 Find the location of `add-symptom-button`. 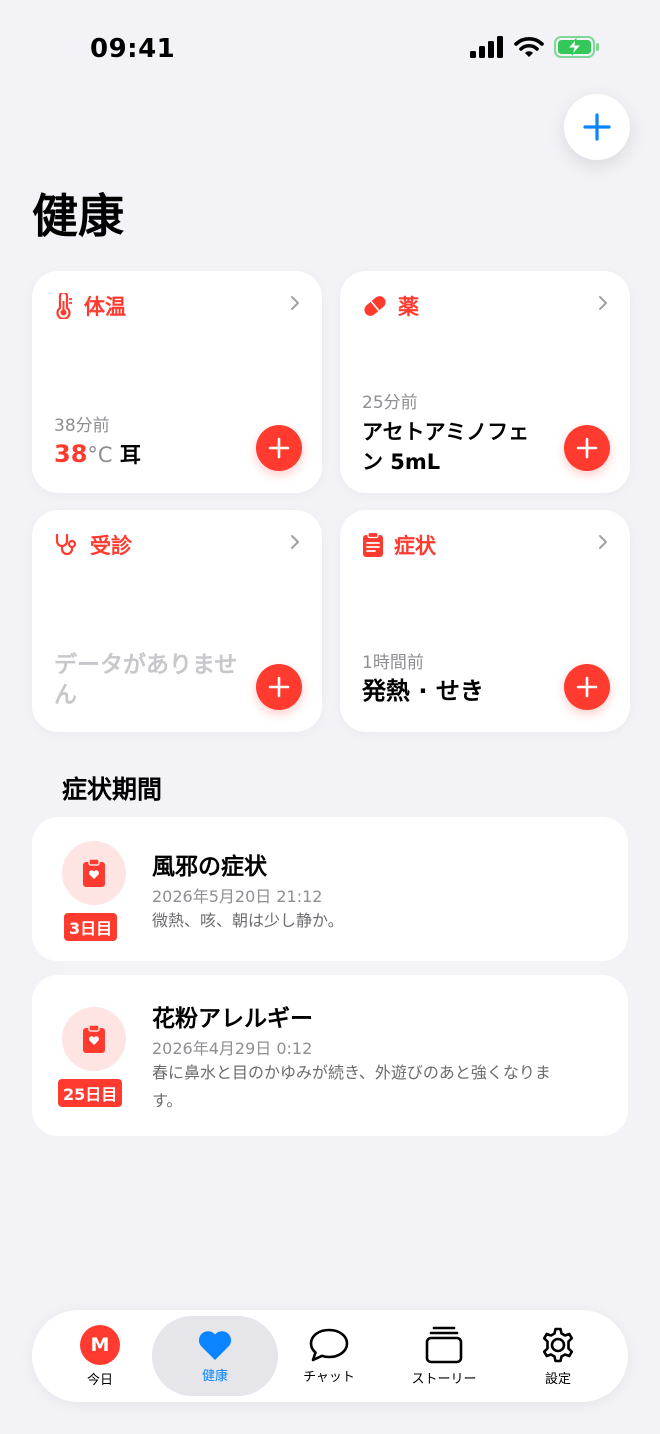

add-symptom-button is located at coordinates (587, 687).